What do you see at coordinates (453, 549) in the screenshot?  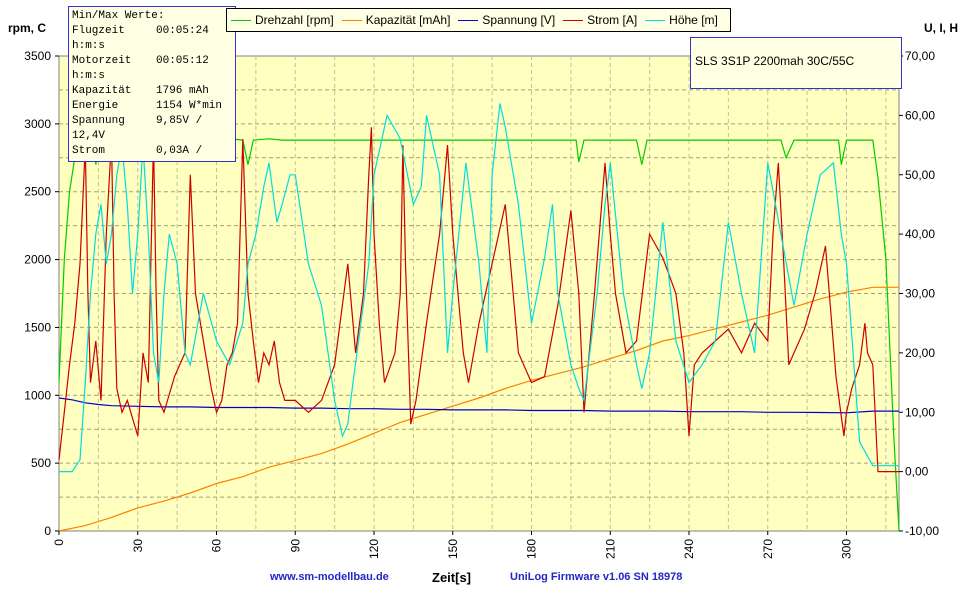 I see `x-tick-label: 150` at bounding box center [453, 549].